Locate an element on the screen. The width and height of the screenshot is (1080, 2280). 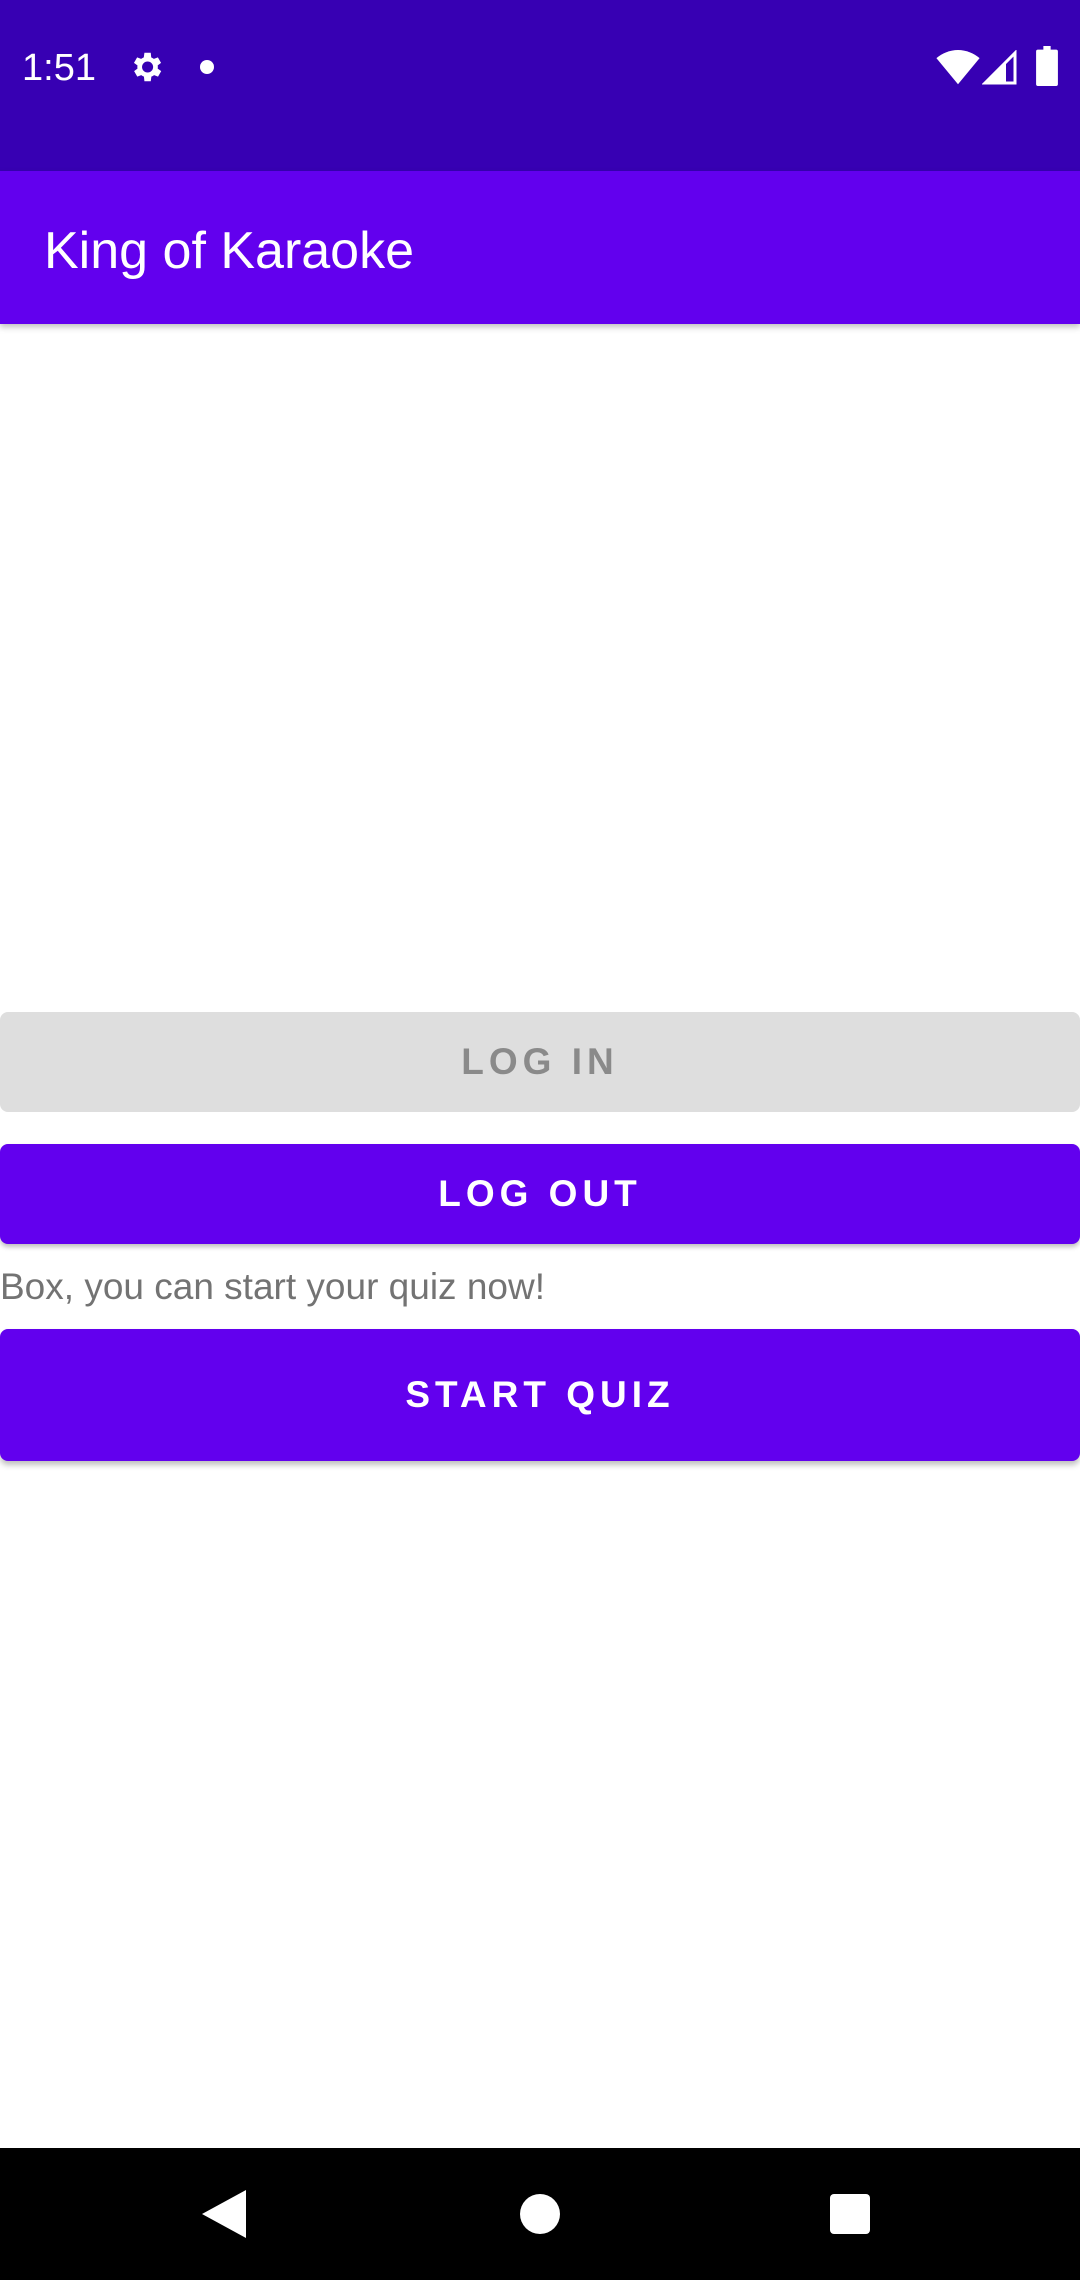
info-text: Box, you can start your quiz now! is located at coordinates (272, 1286).